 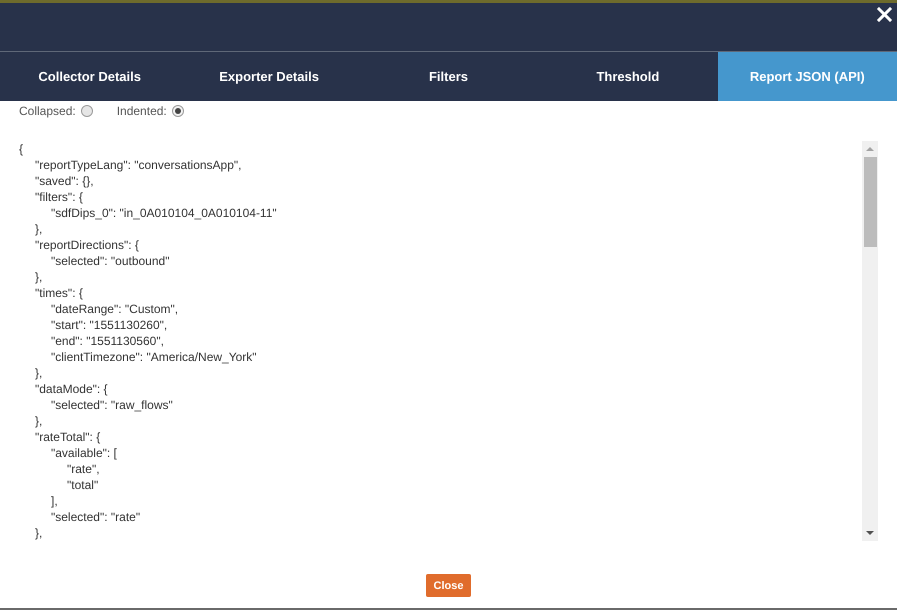 What do you see at coordinates (112, 405) in the screenshot?
I see `code-line: "selected": "raw_flows"` at bounding box center [112, 405].